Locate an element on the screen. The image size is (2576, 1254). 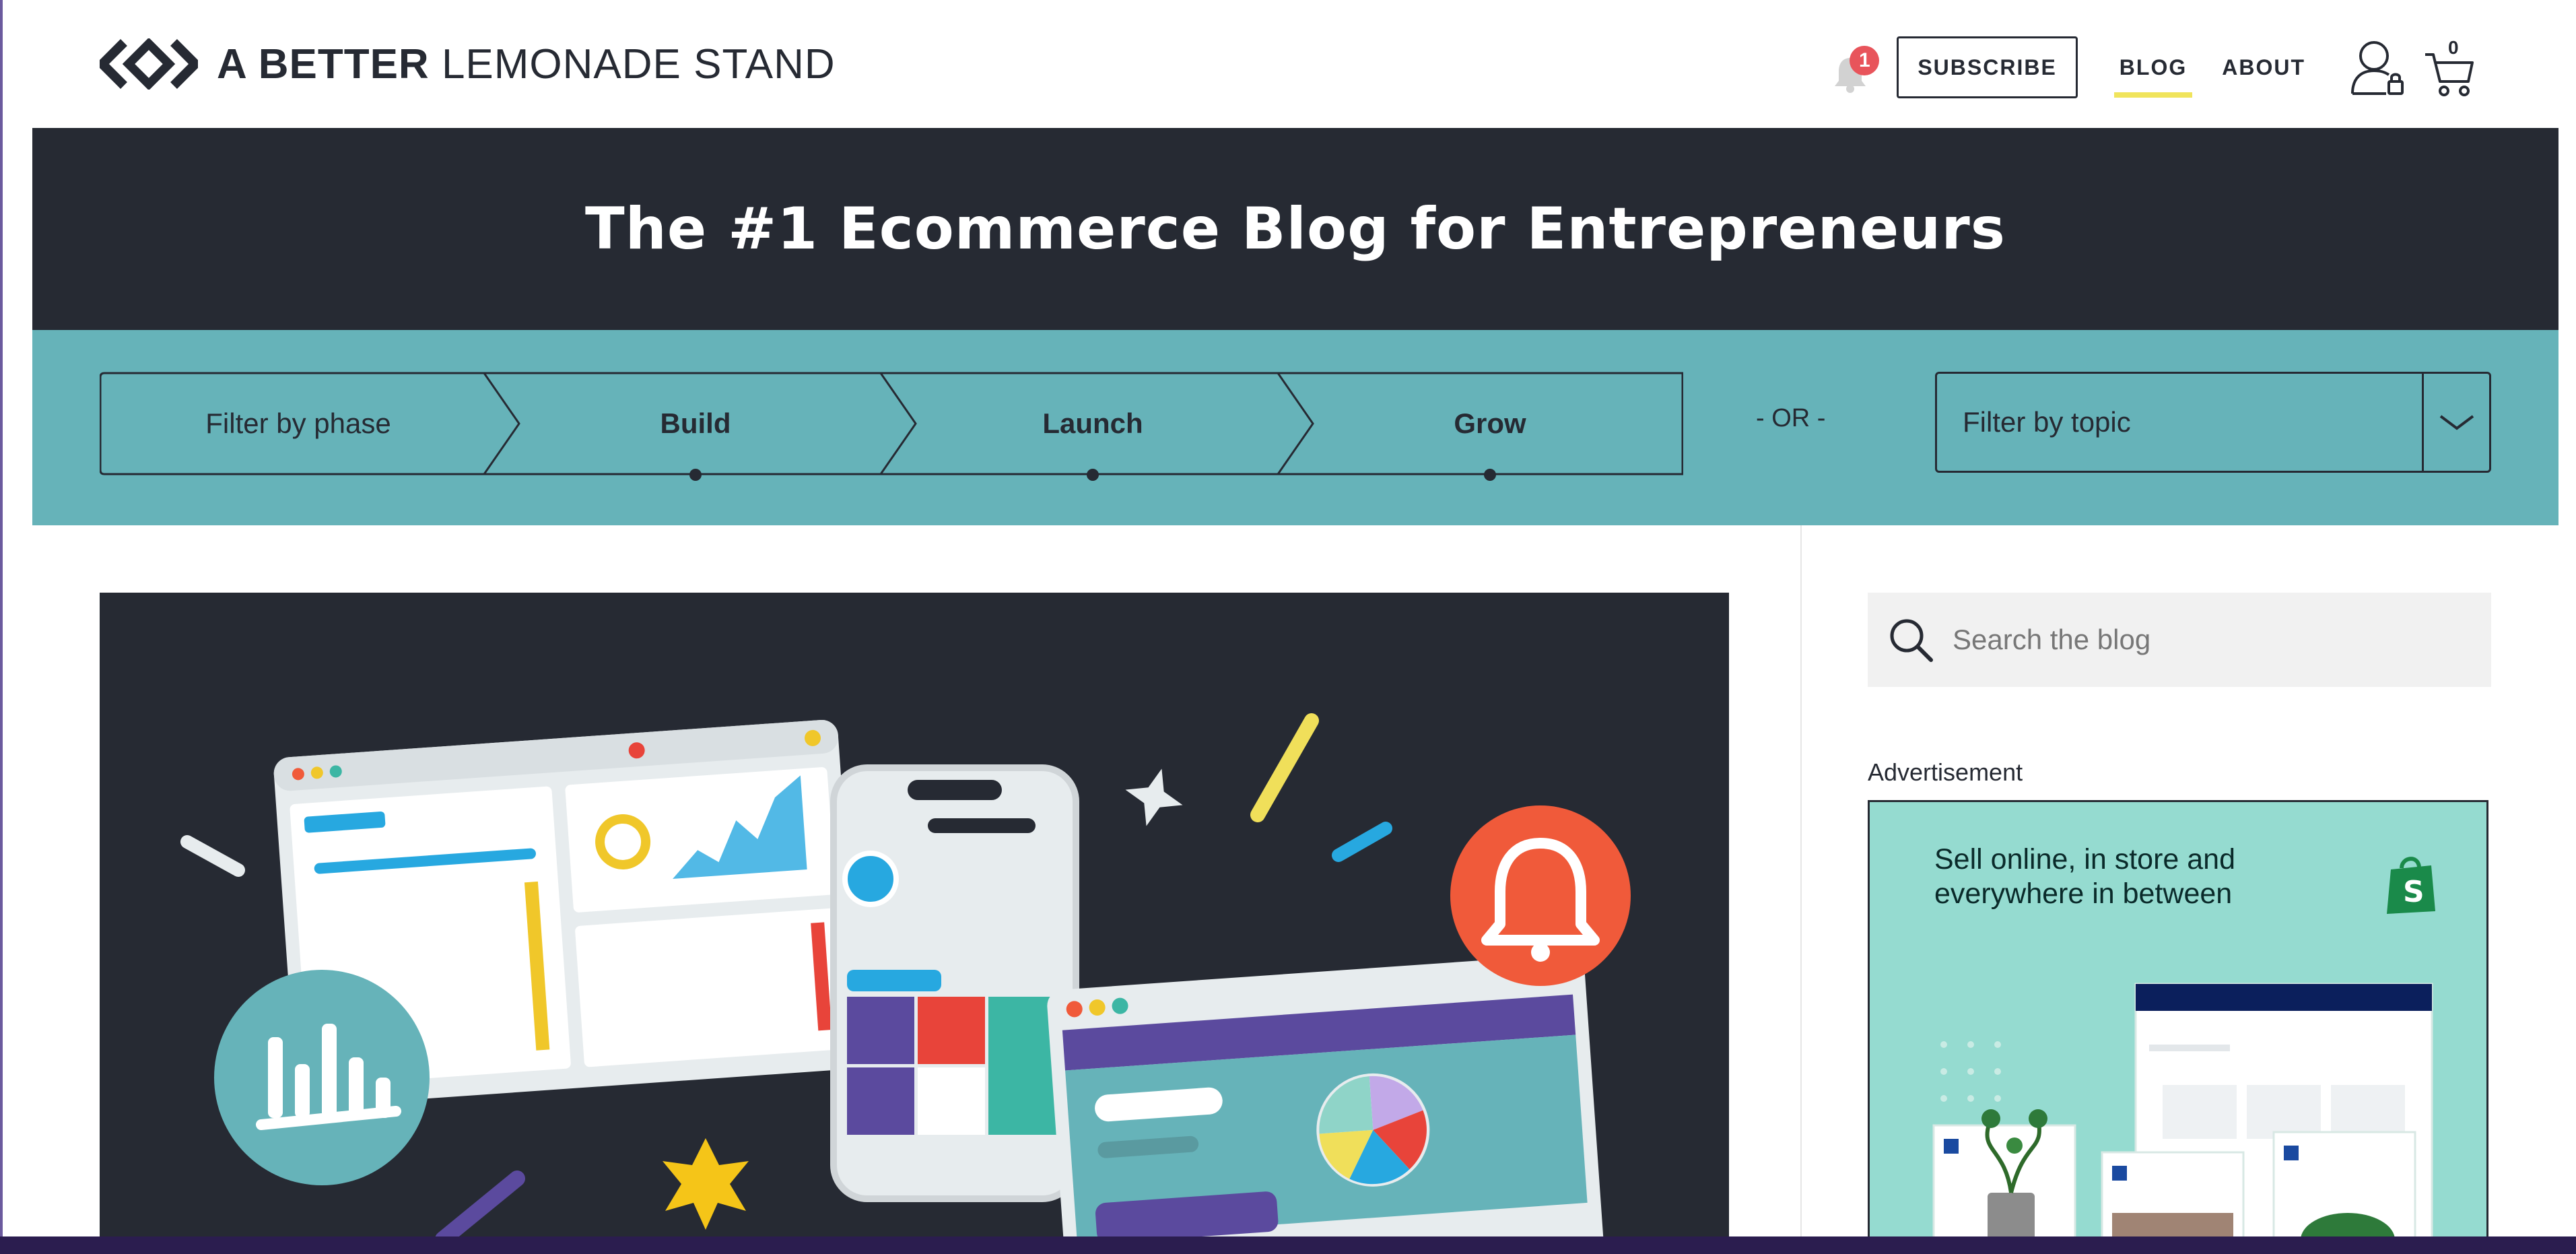
cart-button: 0 is located at coordinates (2451, 67).